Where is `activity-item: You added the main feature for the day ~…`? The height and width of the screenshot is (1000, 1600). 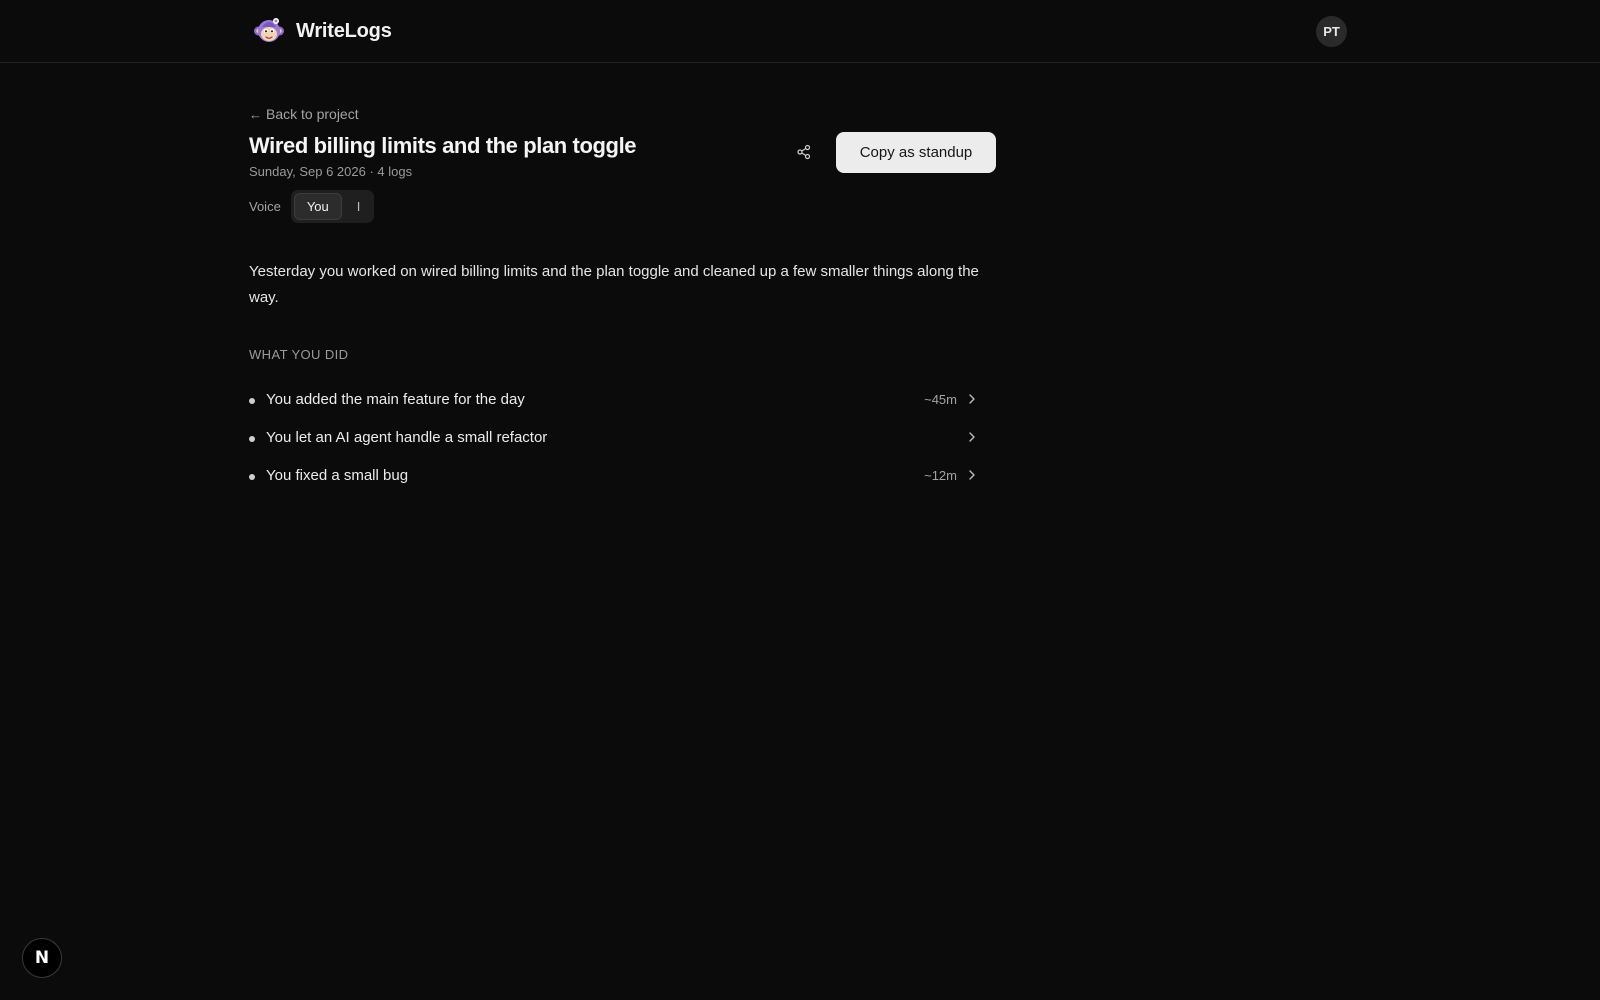
activity-item: You added the main feature for the day ~… is located at coordinates (614, 399).